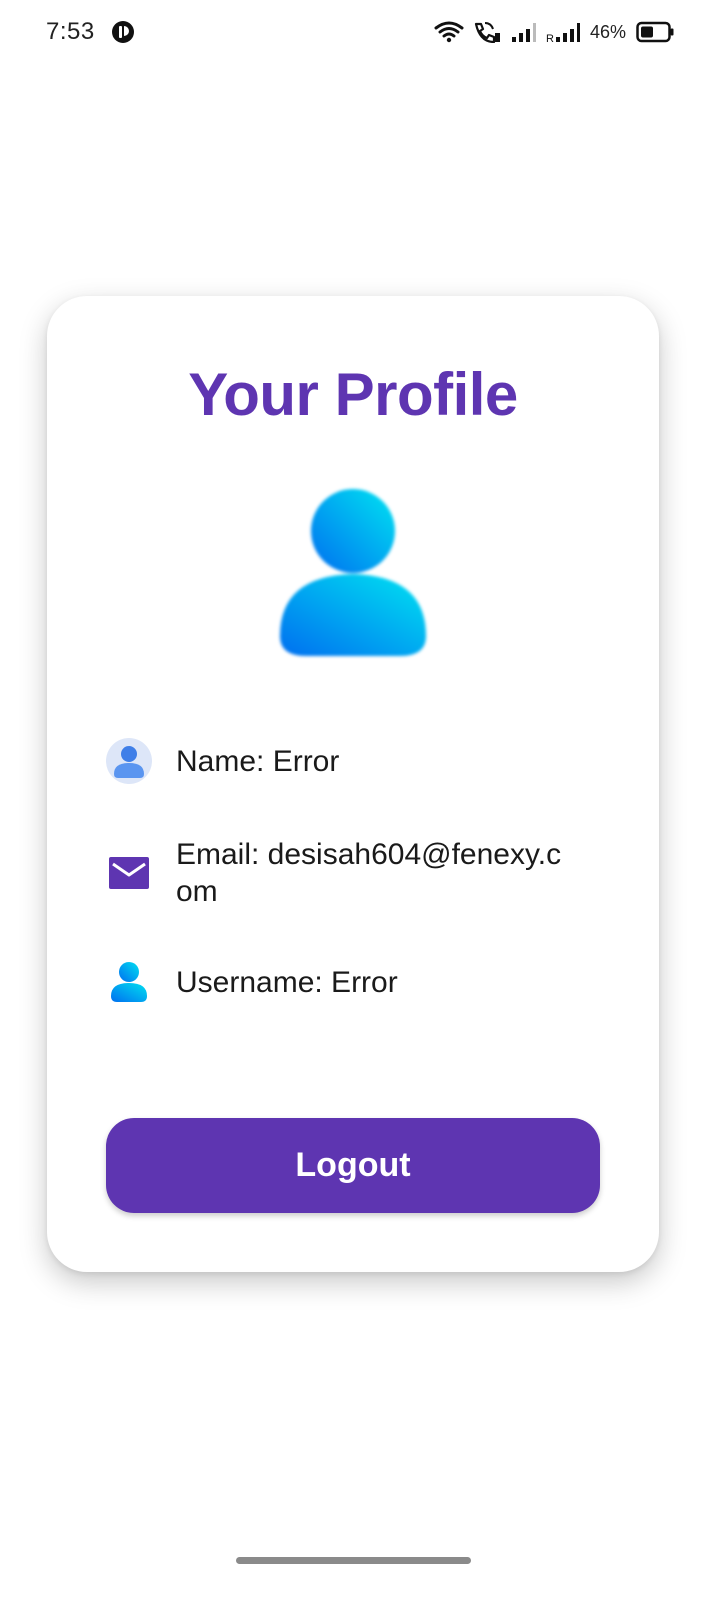 The height and width of the screenshot is (1600, 720). What do you see at coordinates (487, 32) in the screenshot?
I see `wifi-calling-icon` at bounding box center [487, 32].